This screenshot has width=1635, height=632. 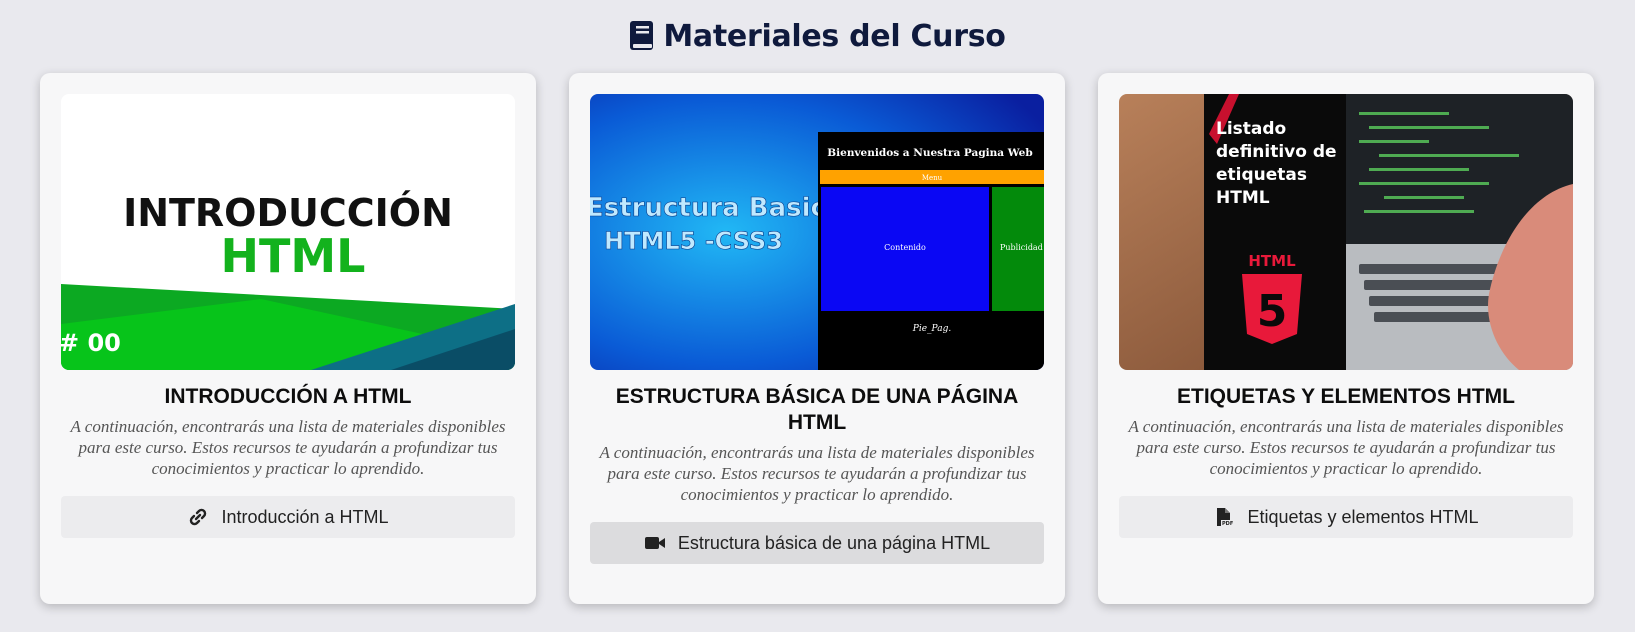 What do you see at coordinates (305, 516) in the screenshot?
I see `material-link-label: Introducción a HTML` at bounding box center [305, 516].